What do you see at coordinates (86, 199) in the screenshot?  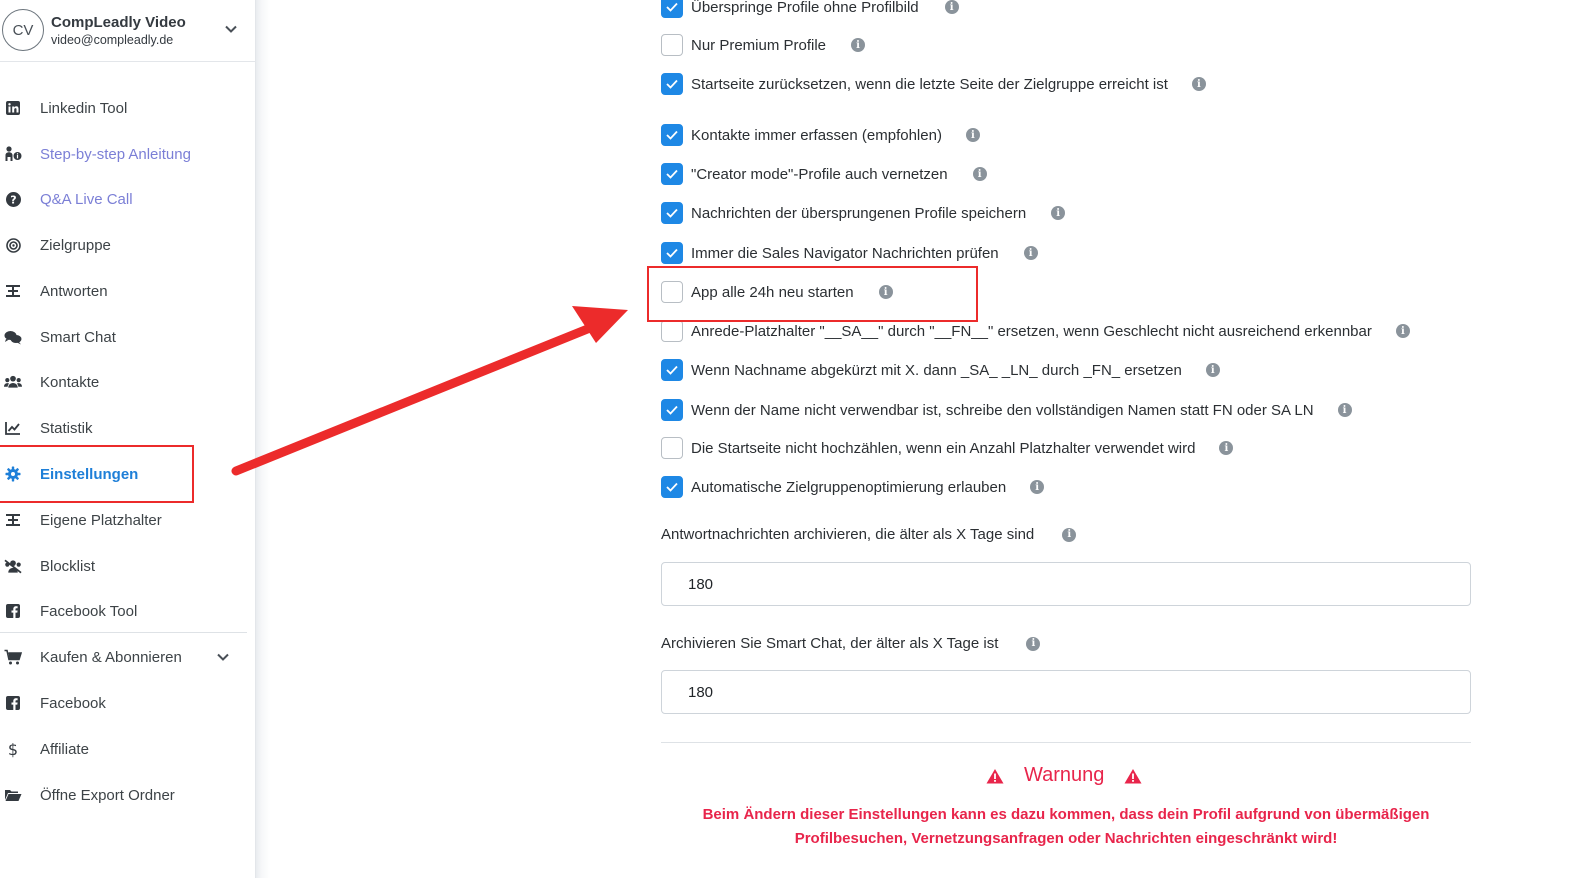 I see `sidebar-item-label: Q&A Live Call` at bounding box center [86, 199].